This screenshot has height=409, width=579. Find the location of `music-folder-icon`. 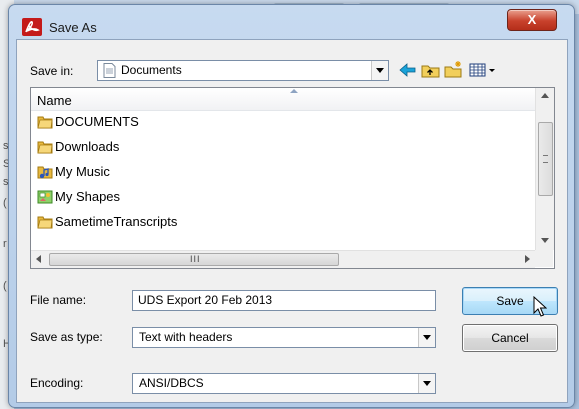

music-folder-icon is located at coordinates (45, 172).